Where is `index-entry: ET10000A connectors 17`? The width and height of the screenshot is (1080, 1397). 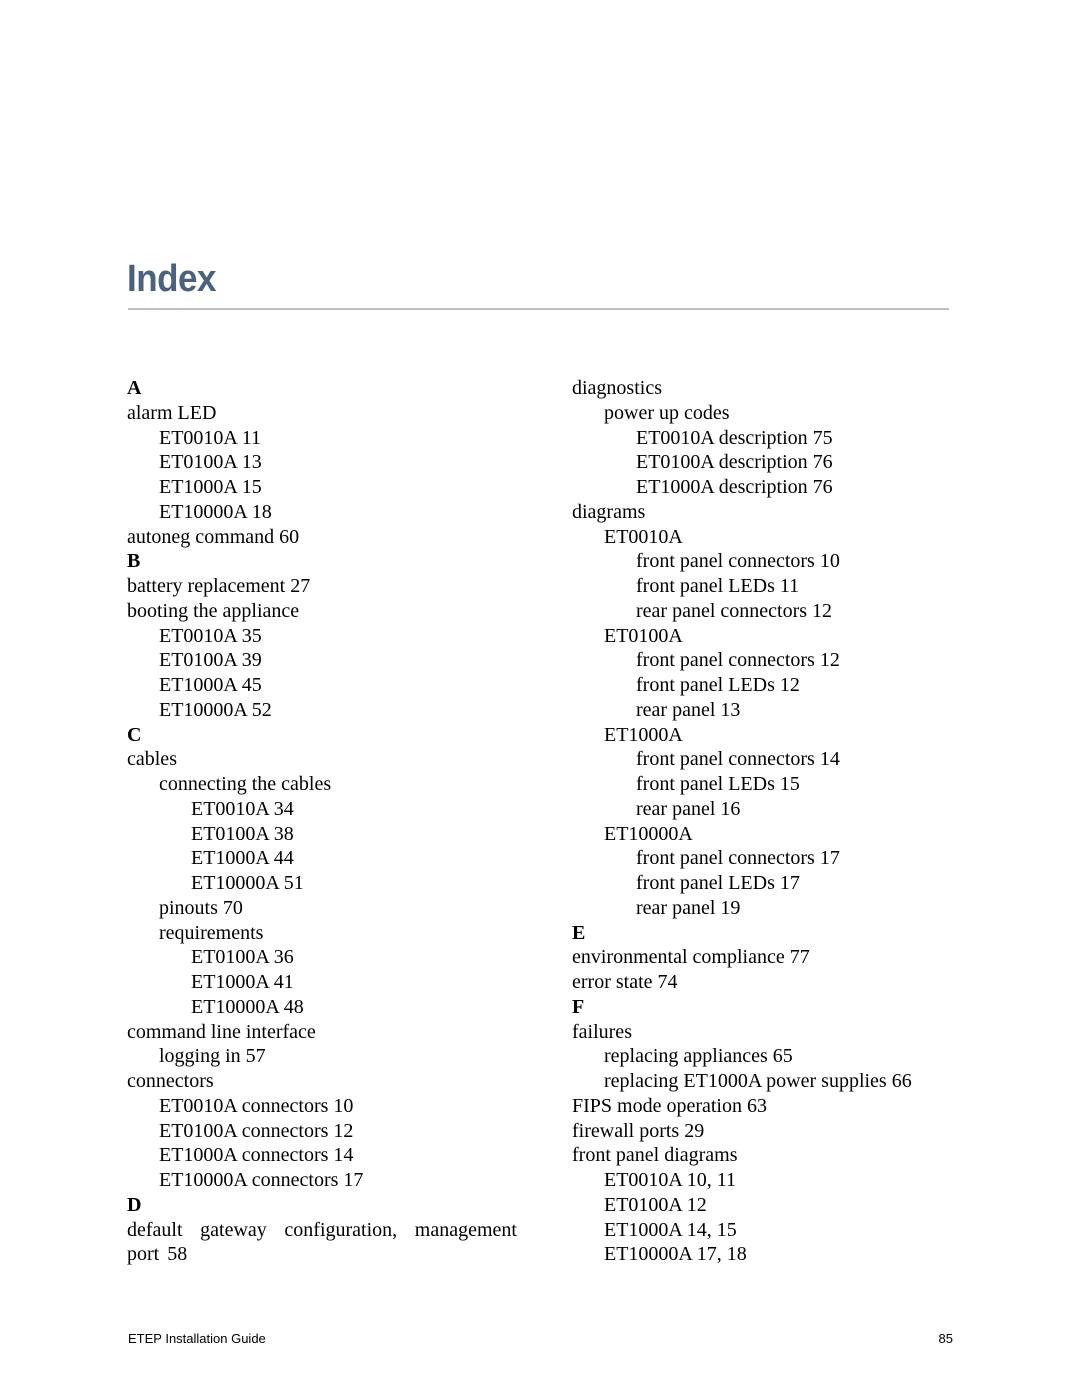
index-entry: ET10000A connectors 17 is located at coordinates (261, 1180).